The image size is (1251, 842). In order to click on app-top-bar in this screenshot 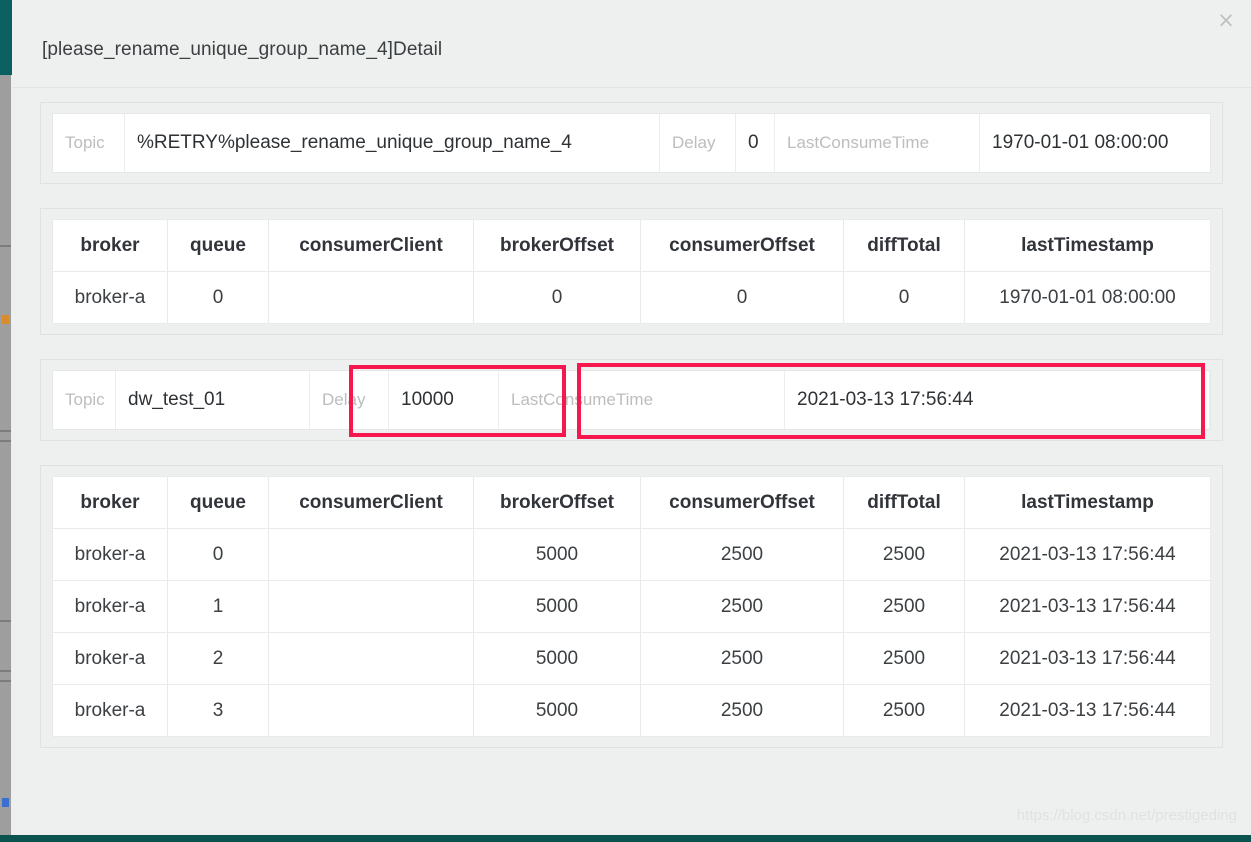, I will do `click(6, 37)`.